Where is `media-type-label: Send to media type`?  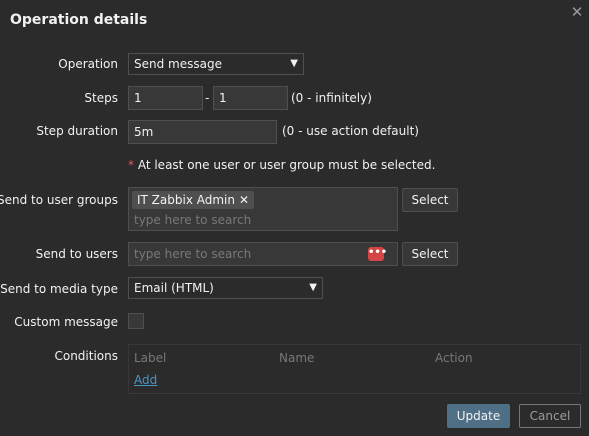
media-type-label: Send to media type is located at coordinates (59, 289).